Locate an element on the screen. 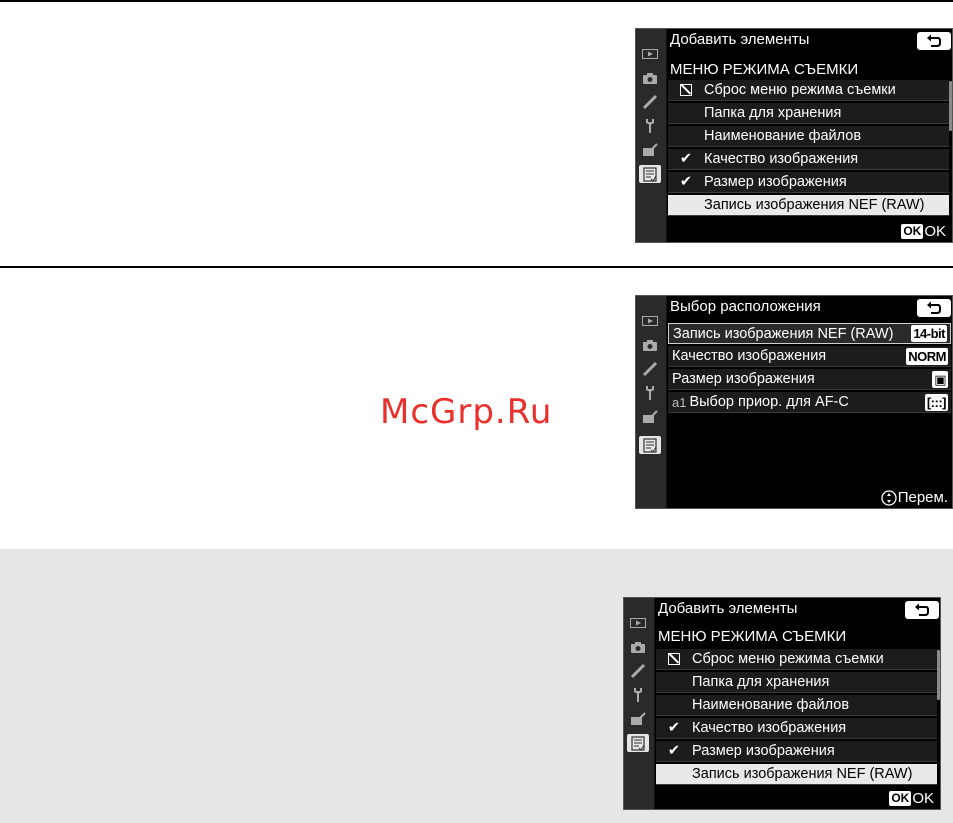  top-divider is located at coordinates (476, 1).